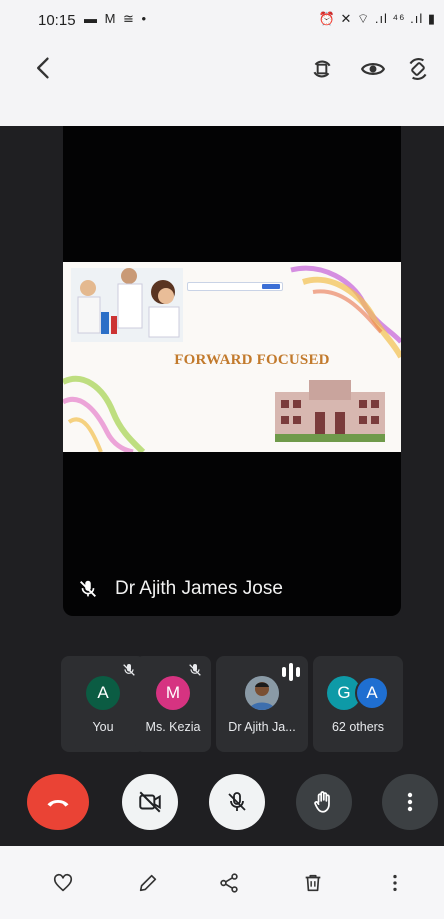 This screenshot has height=919, width=444. What do you see at coordinates (199, 588) in the screenshot?
I see `speaker-name: Dr Ajith James Jose` at bounding box center [199, 588].